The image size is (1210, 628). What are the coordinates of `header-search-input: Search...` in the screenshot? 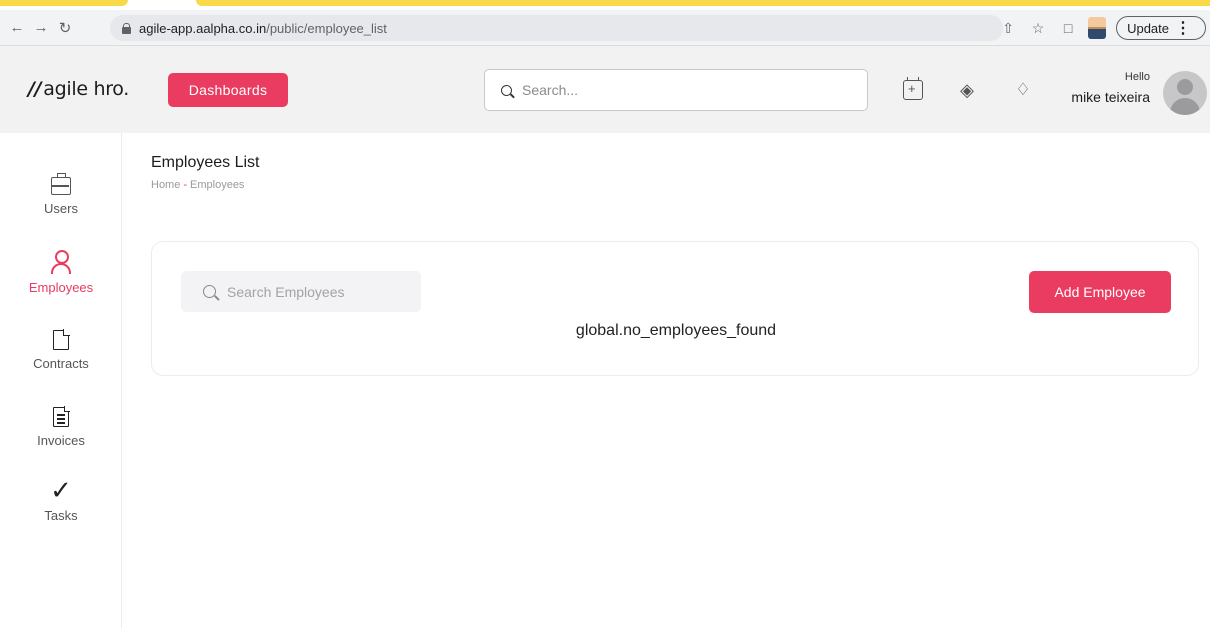 It's located at (676, 90).